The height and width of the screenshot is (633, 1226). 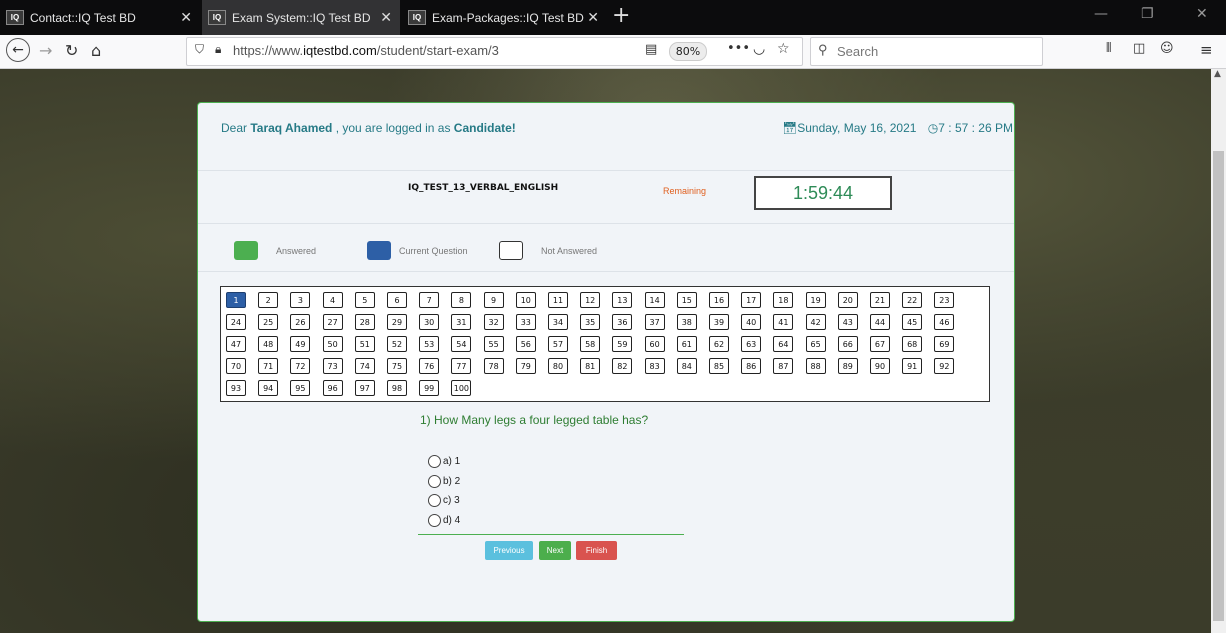 What do you see at coordinates (364, 366) in the screenshot?
I see `question-number-button: 74` at bounding box center [364, 366].